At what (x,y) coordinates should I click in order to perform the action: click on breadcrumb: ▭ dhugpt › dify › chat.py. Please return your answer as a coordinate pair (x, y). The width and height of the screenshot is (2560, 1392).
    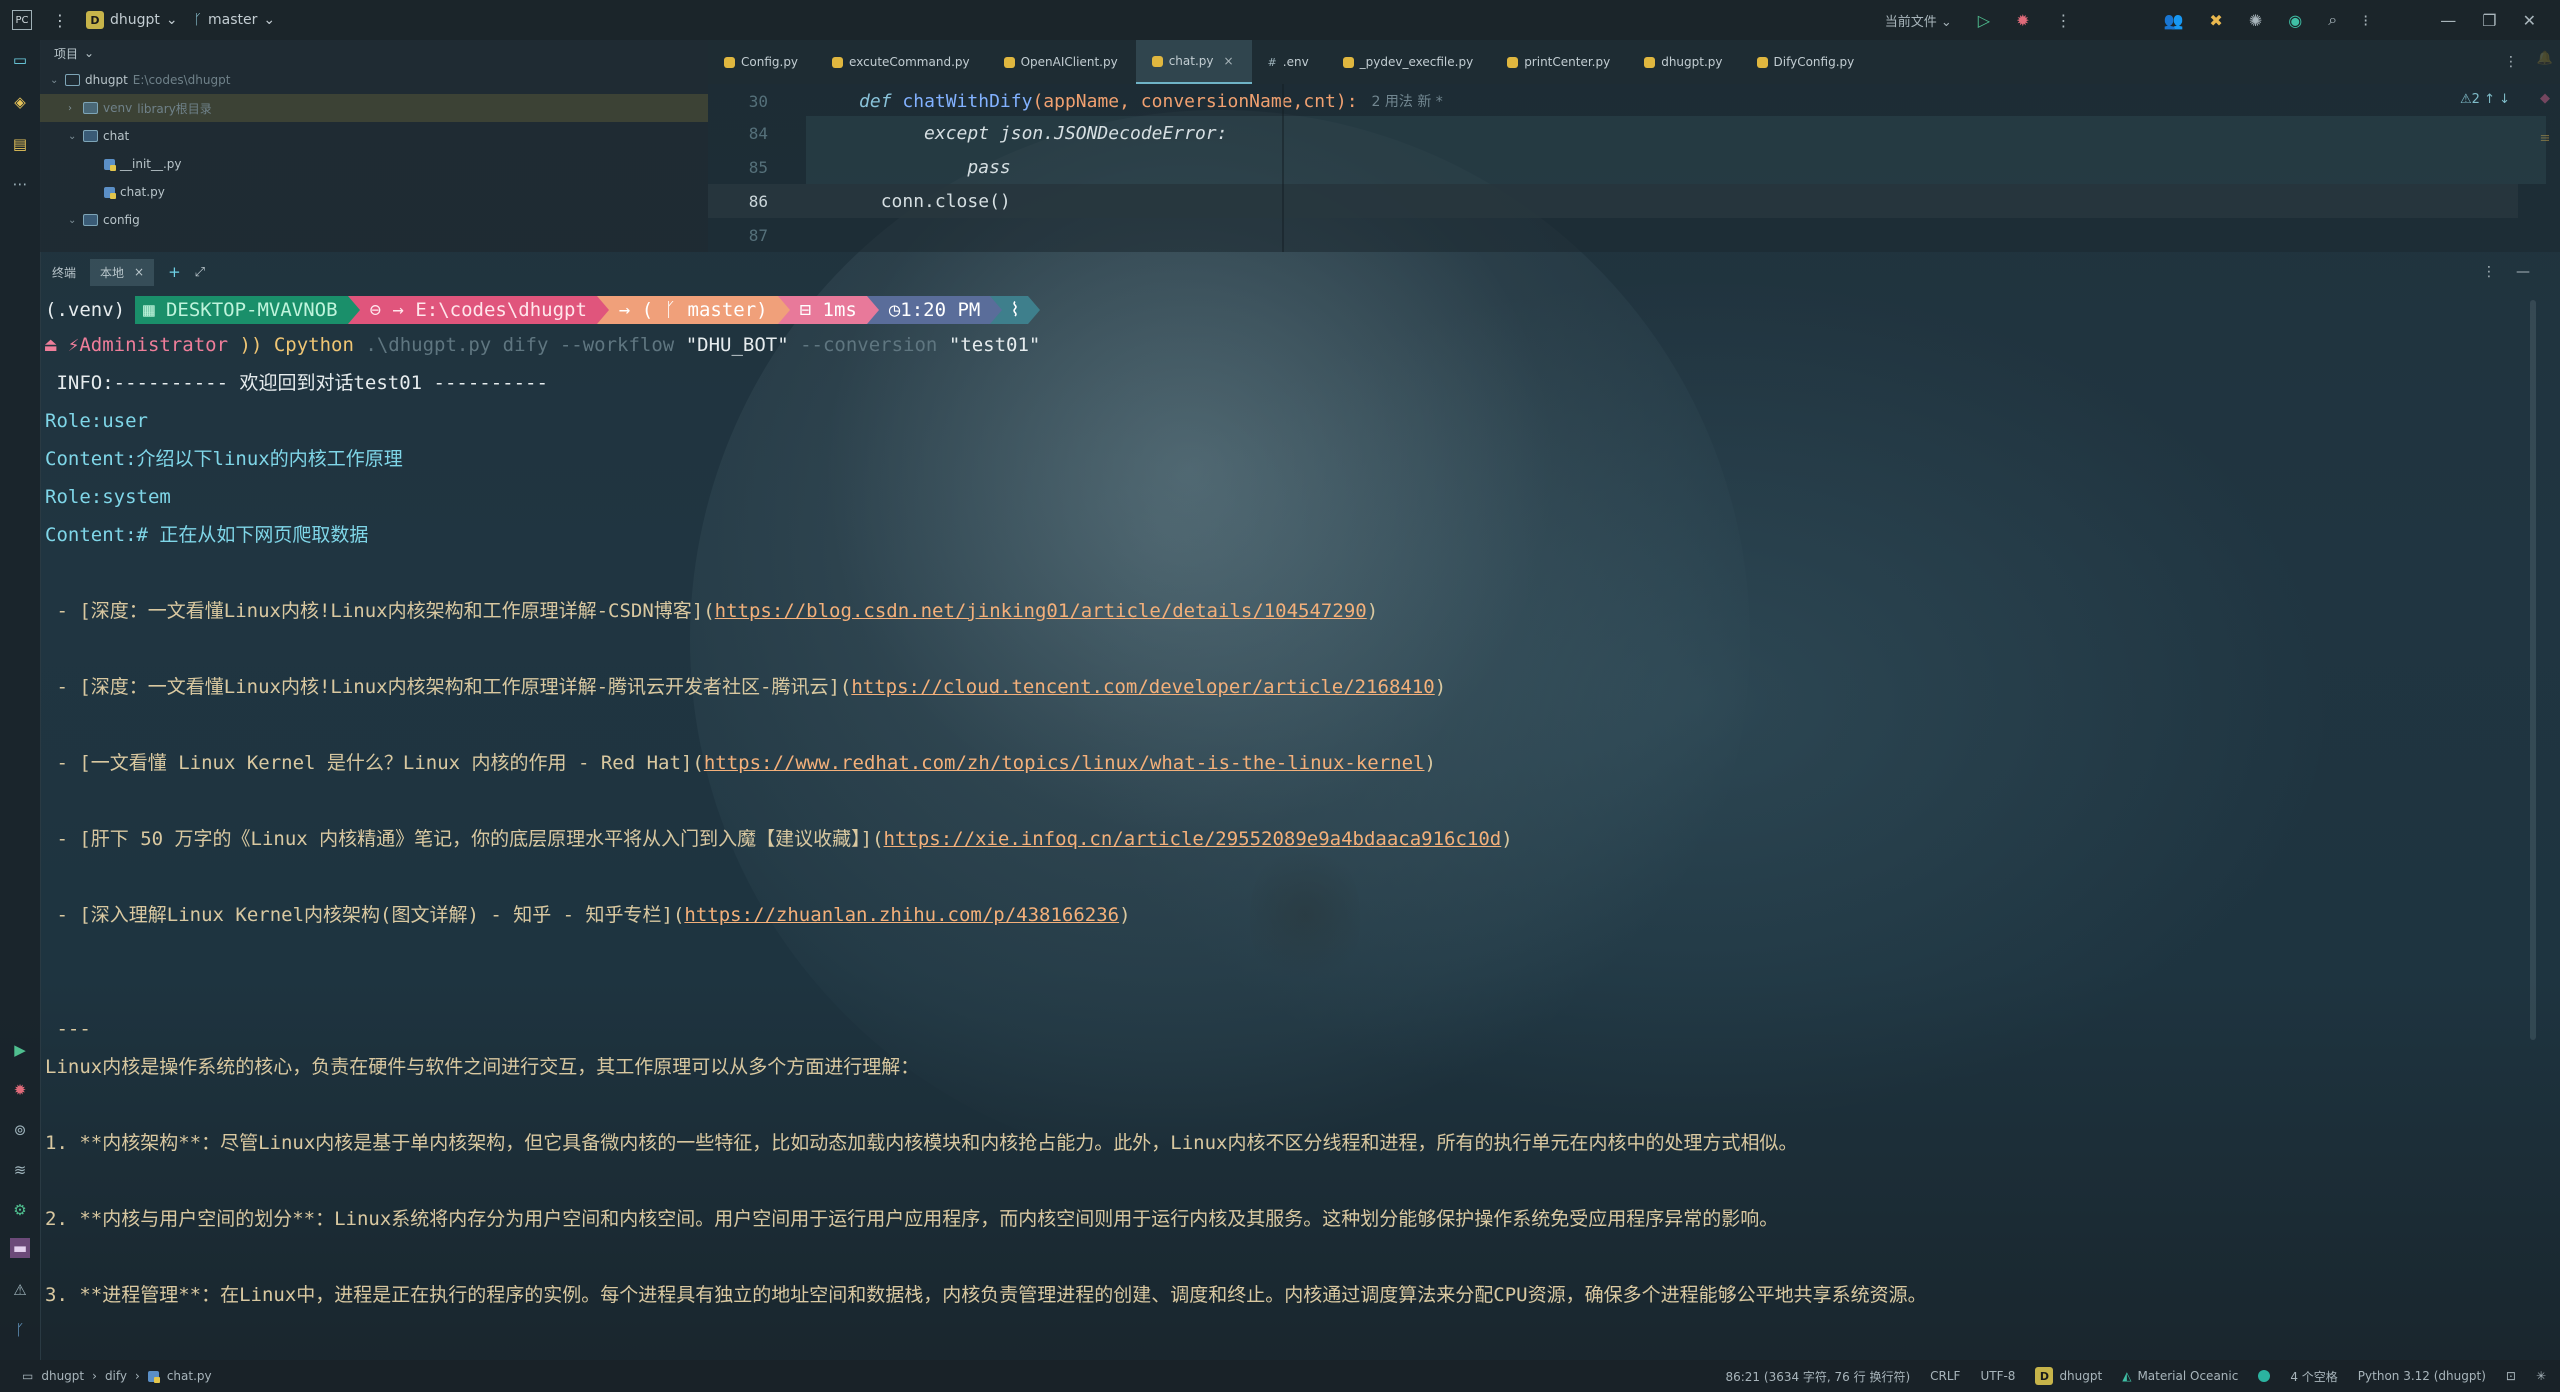
    Looking at the image, I should click on (106, 1376).